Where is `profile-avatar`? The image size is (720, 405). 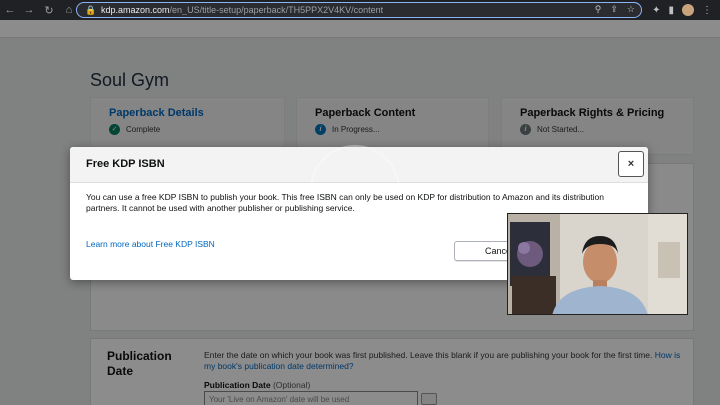
profile-avatar is located at coordinates (688, 10).